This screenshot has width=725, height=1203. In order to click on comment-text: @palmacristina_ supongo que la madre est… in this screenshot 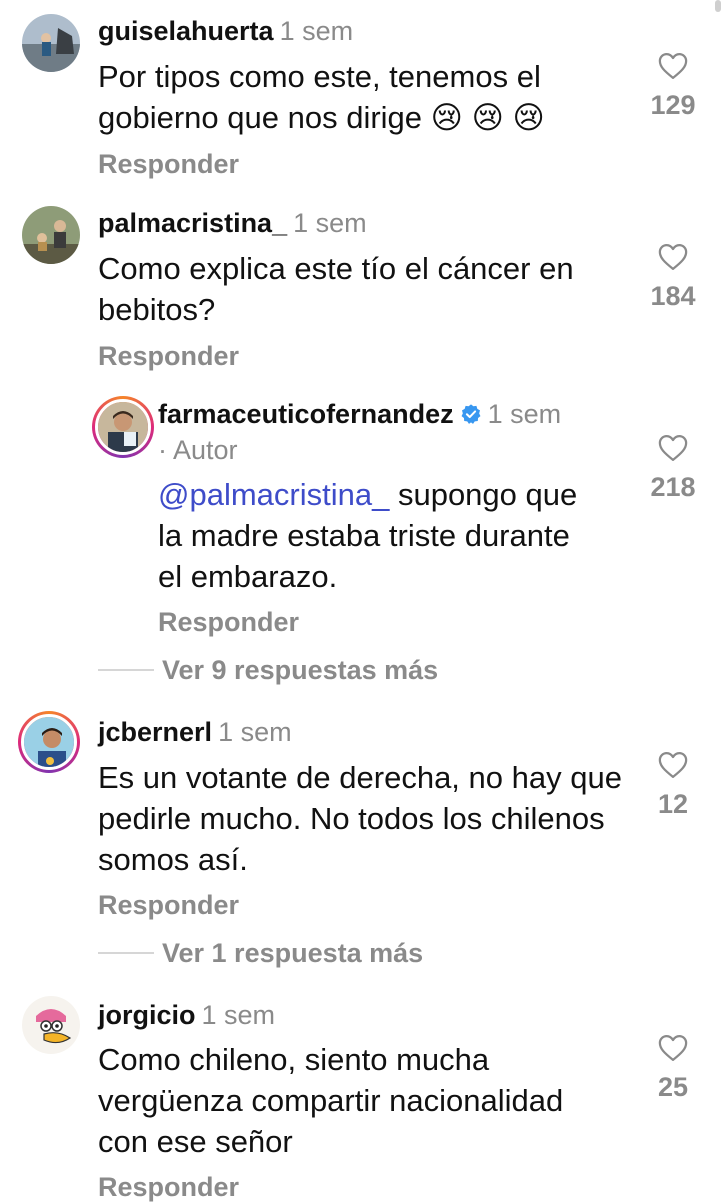, I will do `click(368, 535)`.